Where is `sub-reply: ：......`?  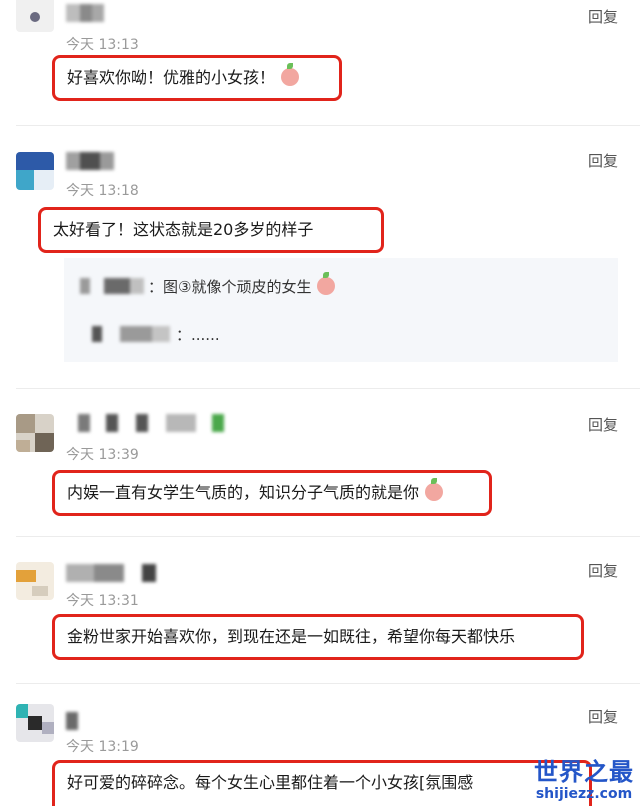
sub-reply: ：...... is located at coordinates (150, 334).